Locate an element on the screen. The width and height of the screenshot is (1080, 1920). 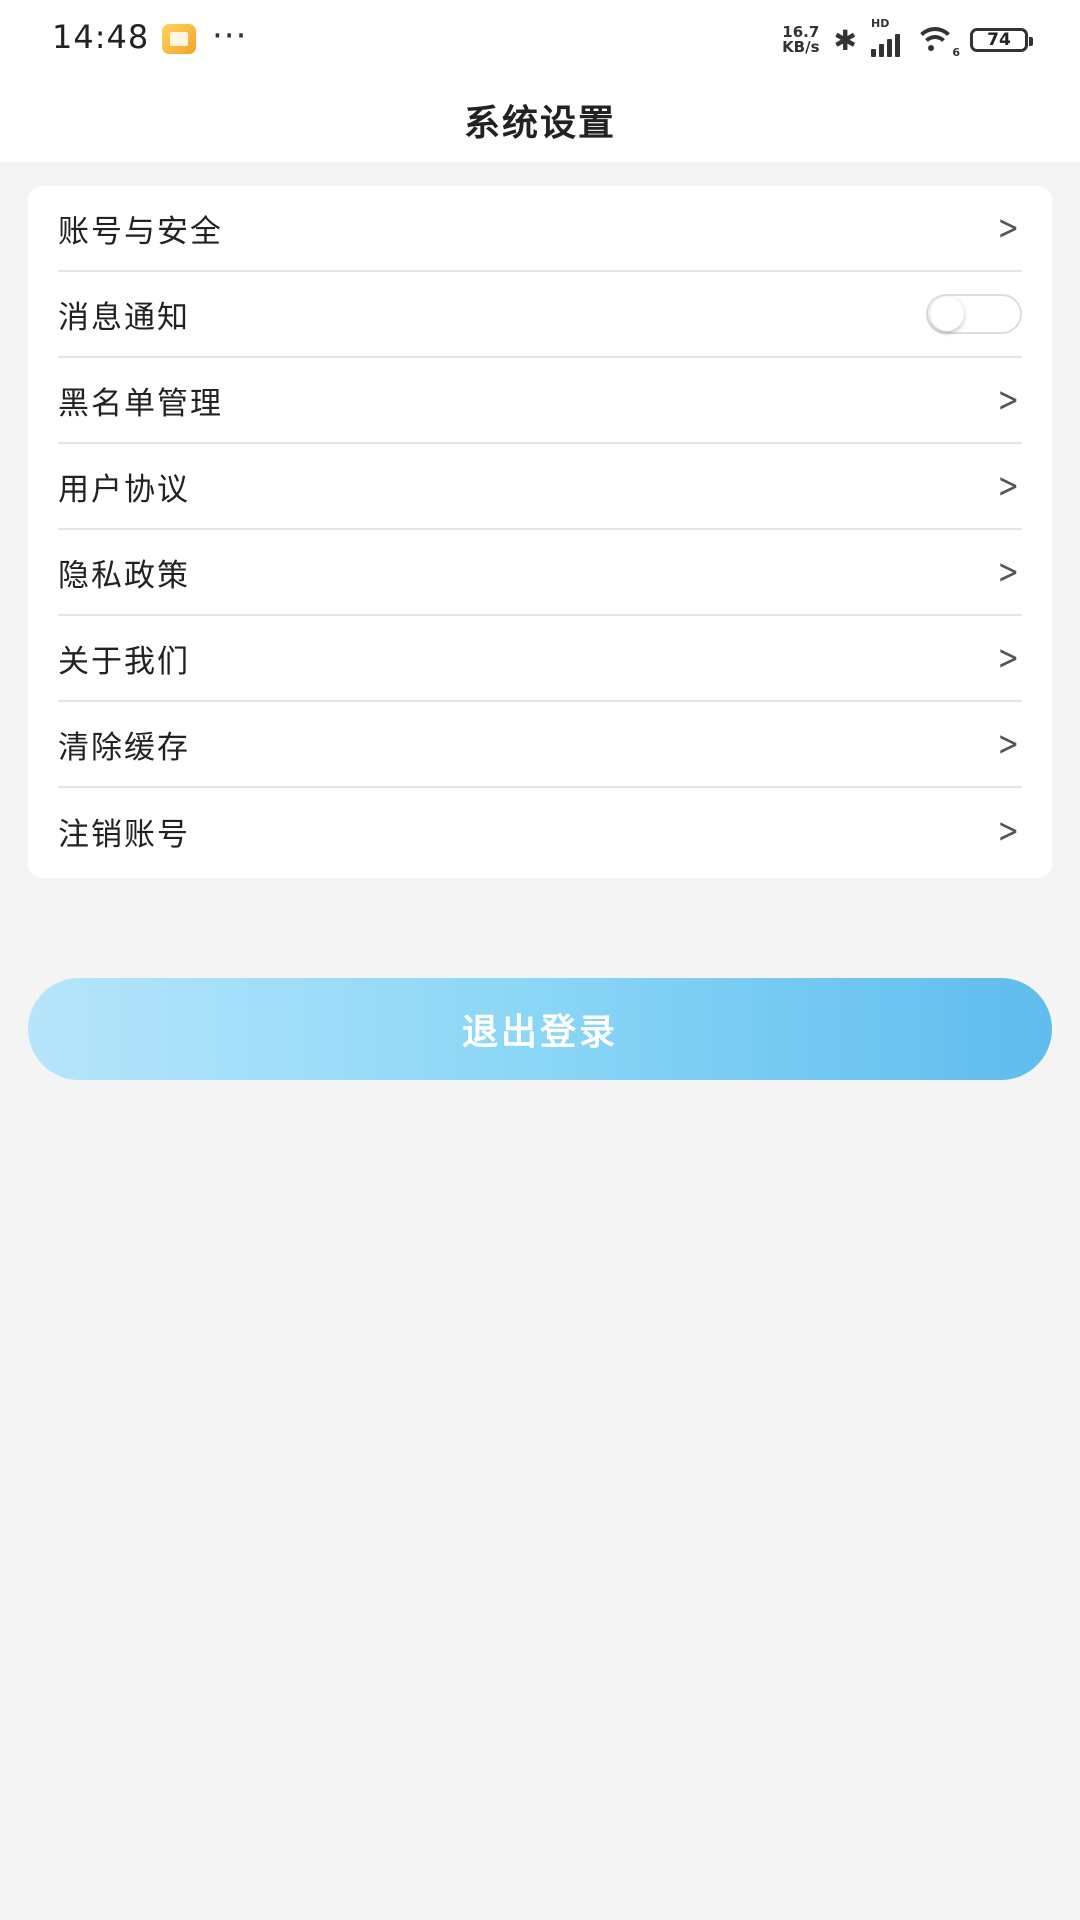
settings-item-notifications: 消息通知 is located at coordinates (540, 315).